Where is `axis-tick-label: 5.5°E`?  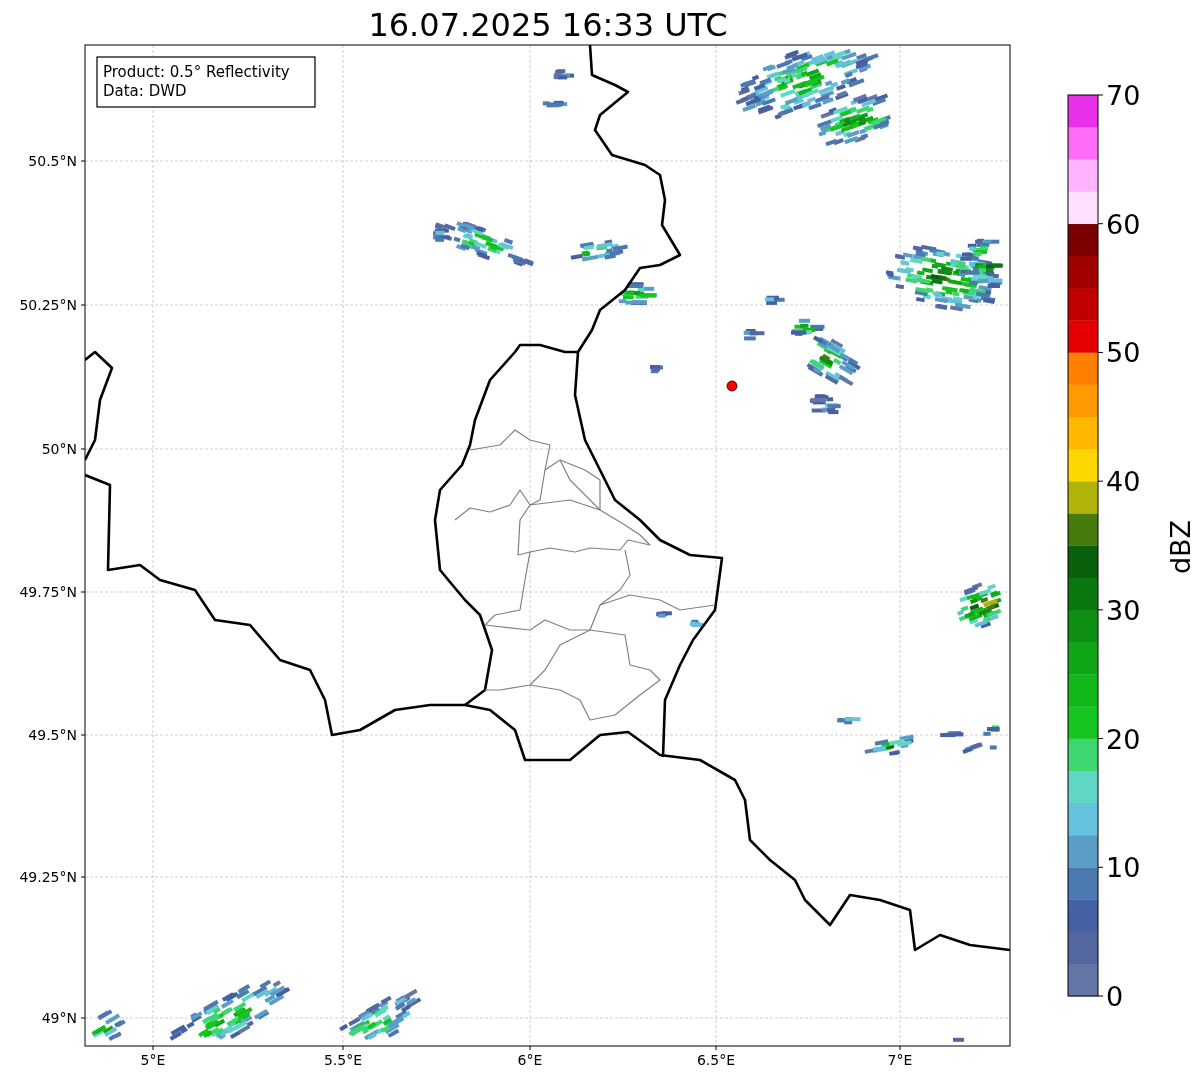
axis-tick-label: 5.5°E is located at coordinates (343, 1060).